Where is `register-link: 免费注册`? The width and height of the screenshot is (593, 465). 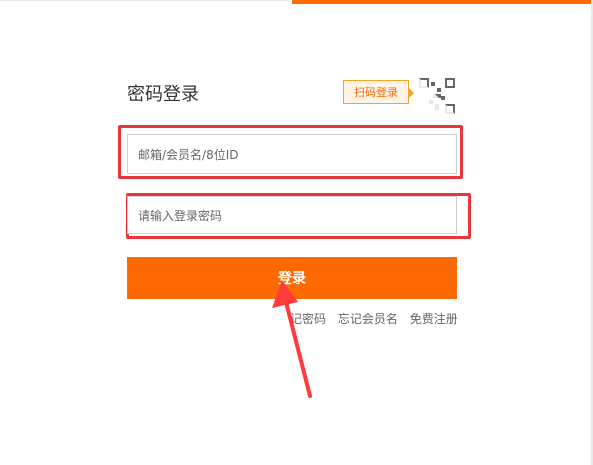
register-link: 免费注册 is located at coordinates (434, 319).